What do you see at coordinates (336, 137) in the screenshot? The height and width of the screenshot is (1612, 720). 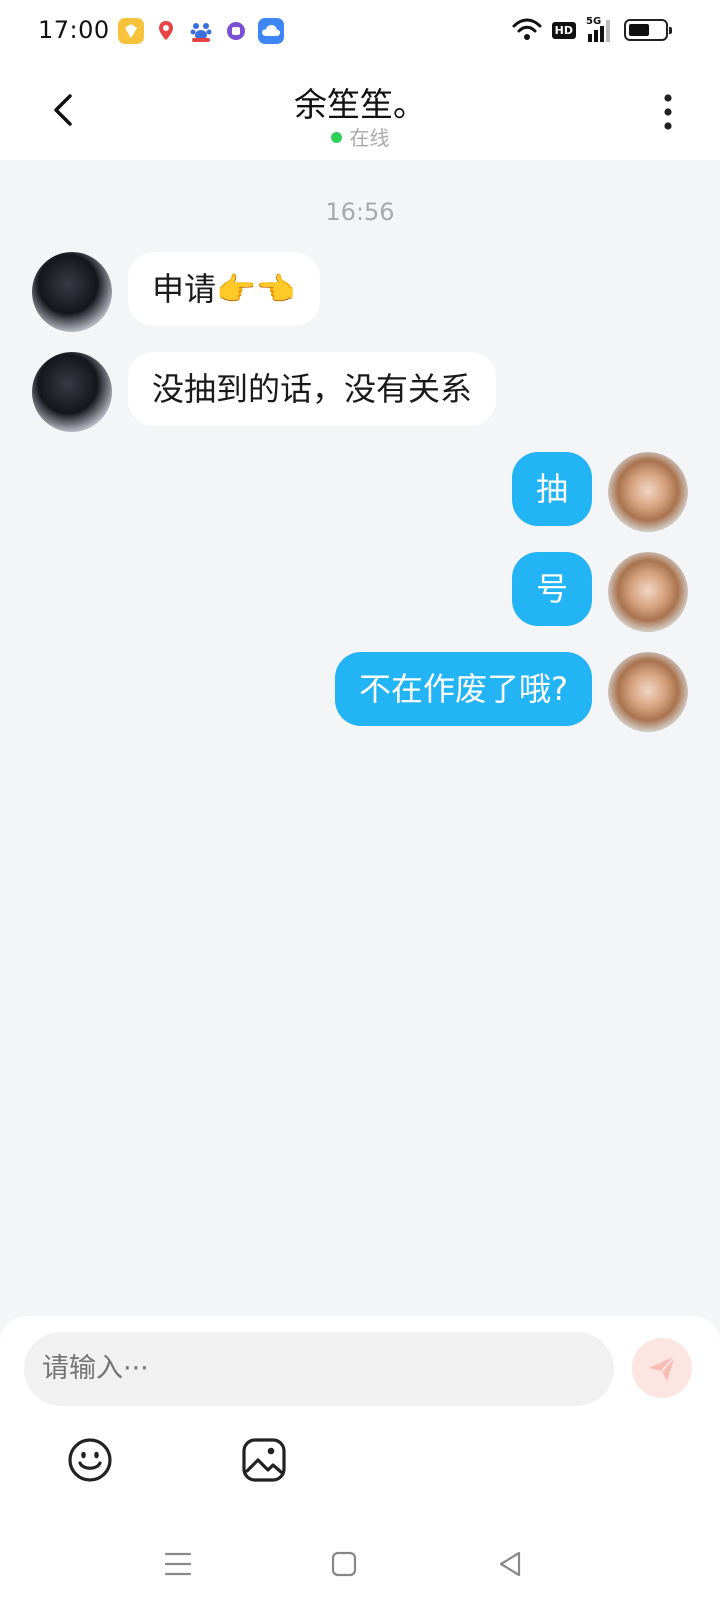 I see `online-dot-icon` at bounding box center [336, 137].